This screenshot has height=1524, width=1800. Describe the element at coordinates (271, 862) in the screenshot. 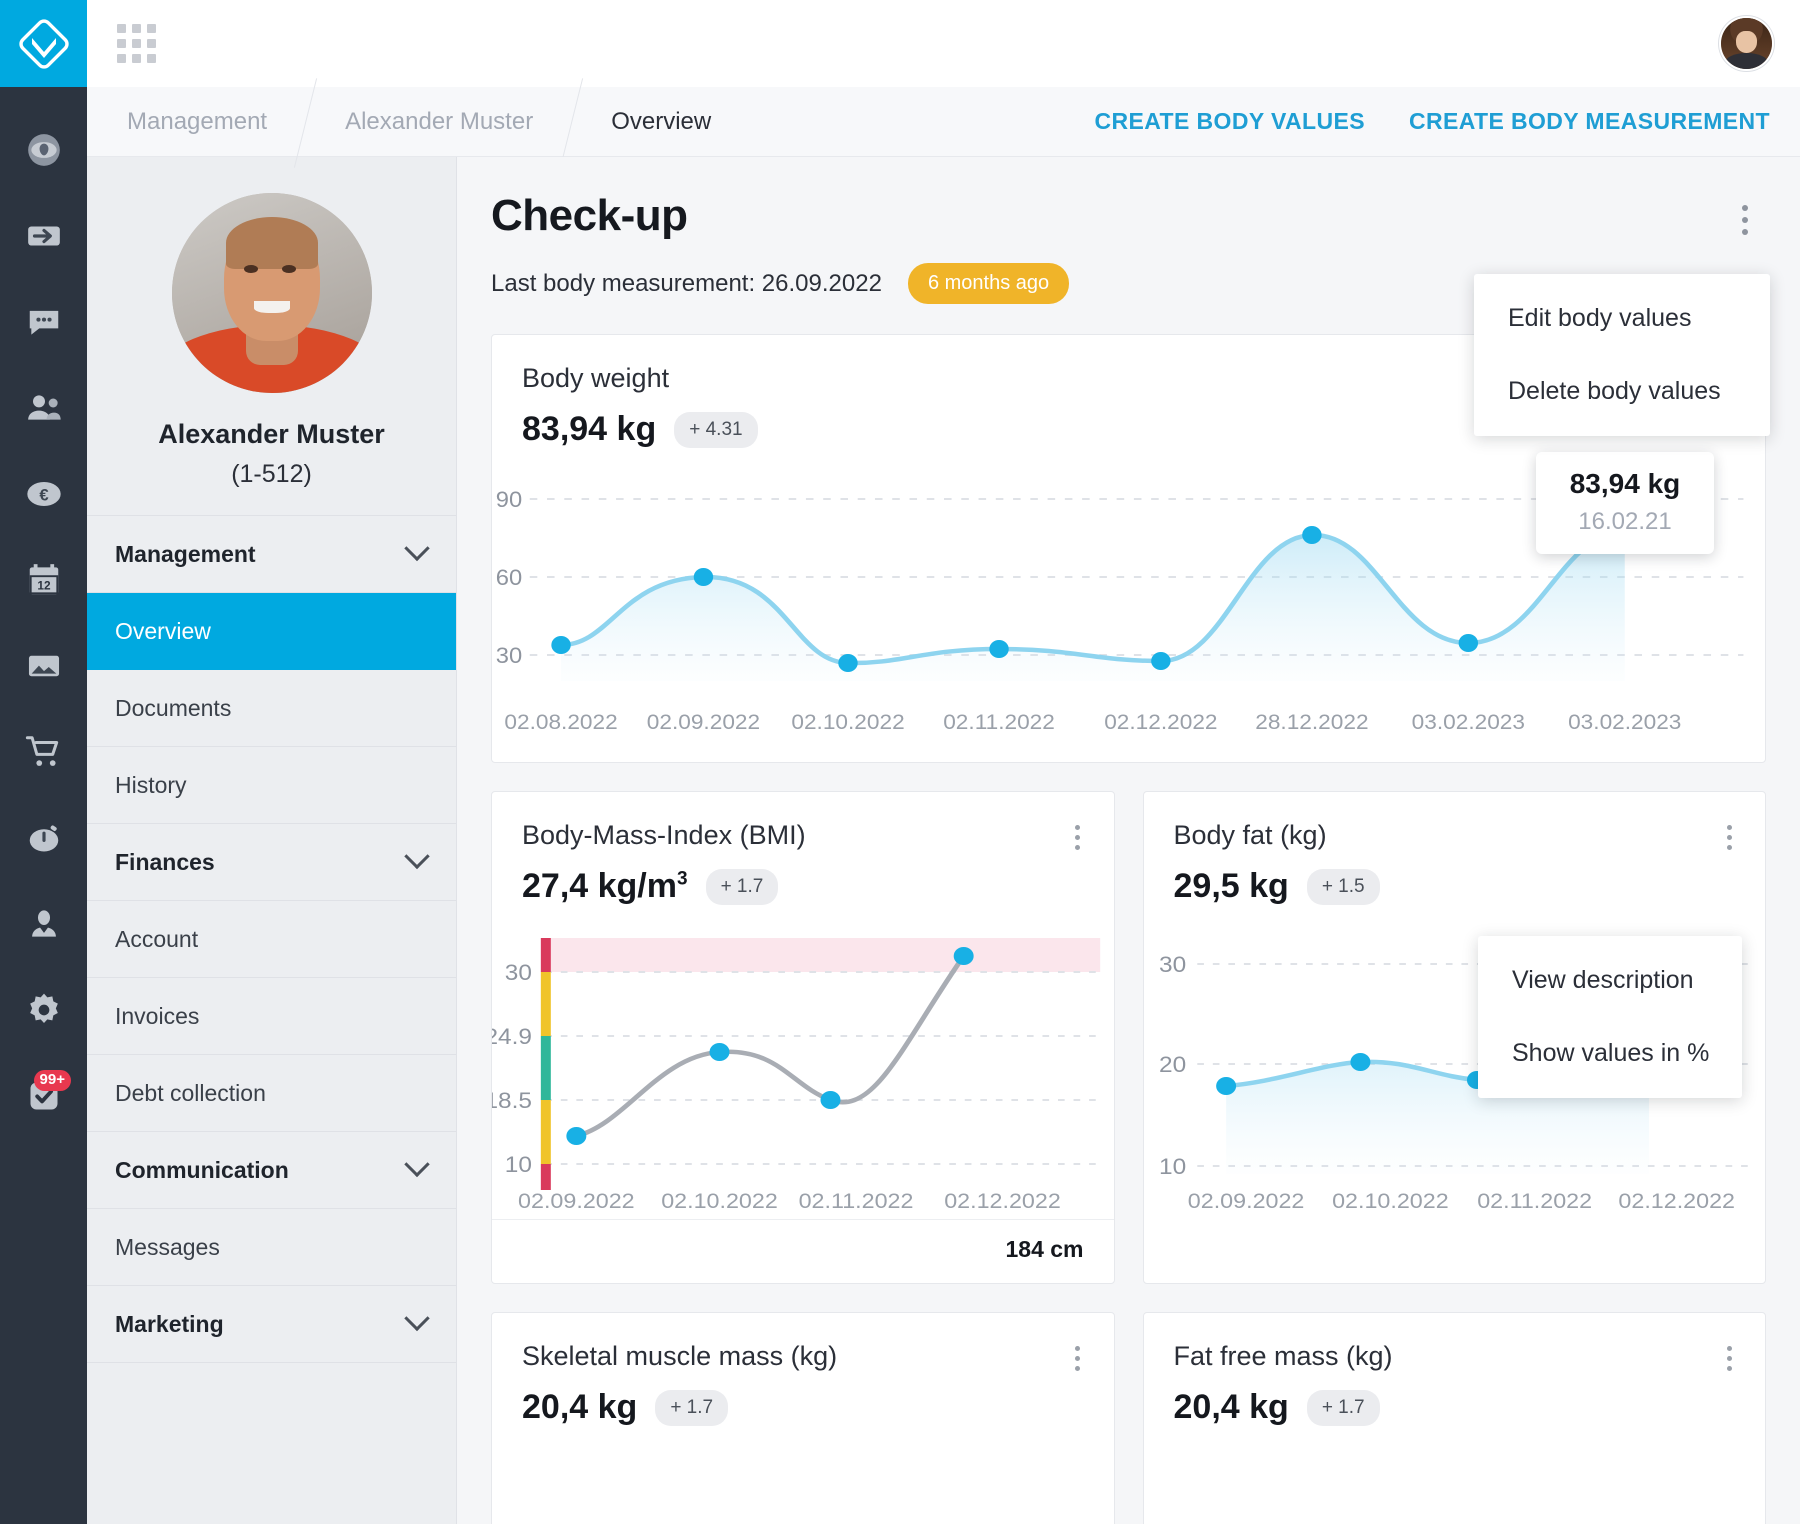

I see `menu-group-finances: Finances` at that location.